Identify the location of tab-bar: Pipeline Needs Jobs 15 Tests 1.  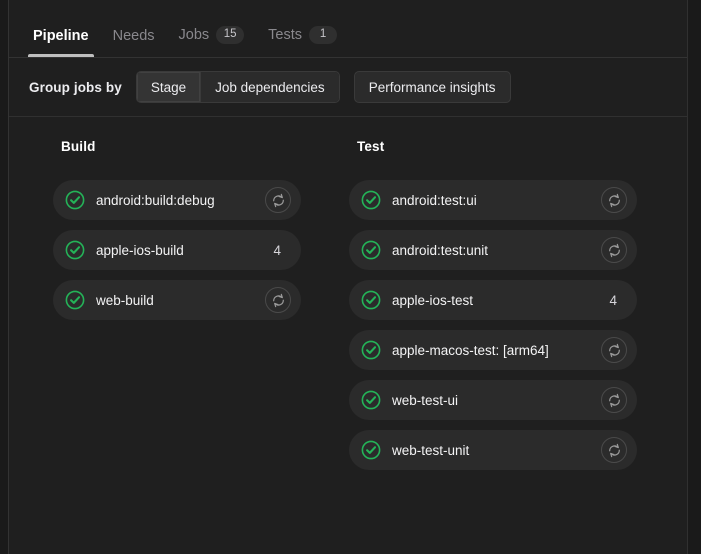
(348, 29).